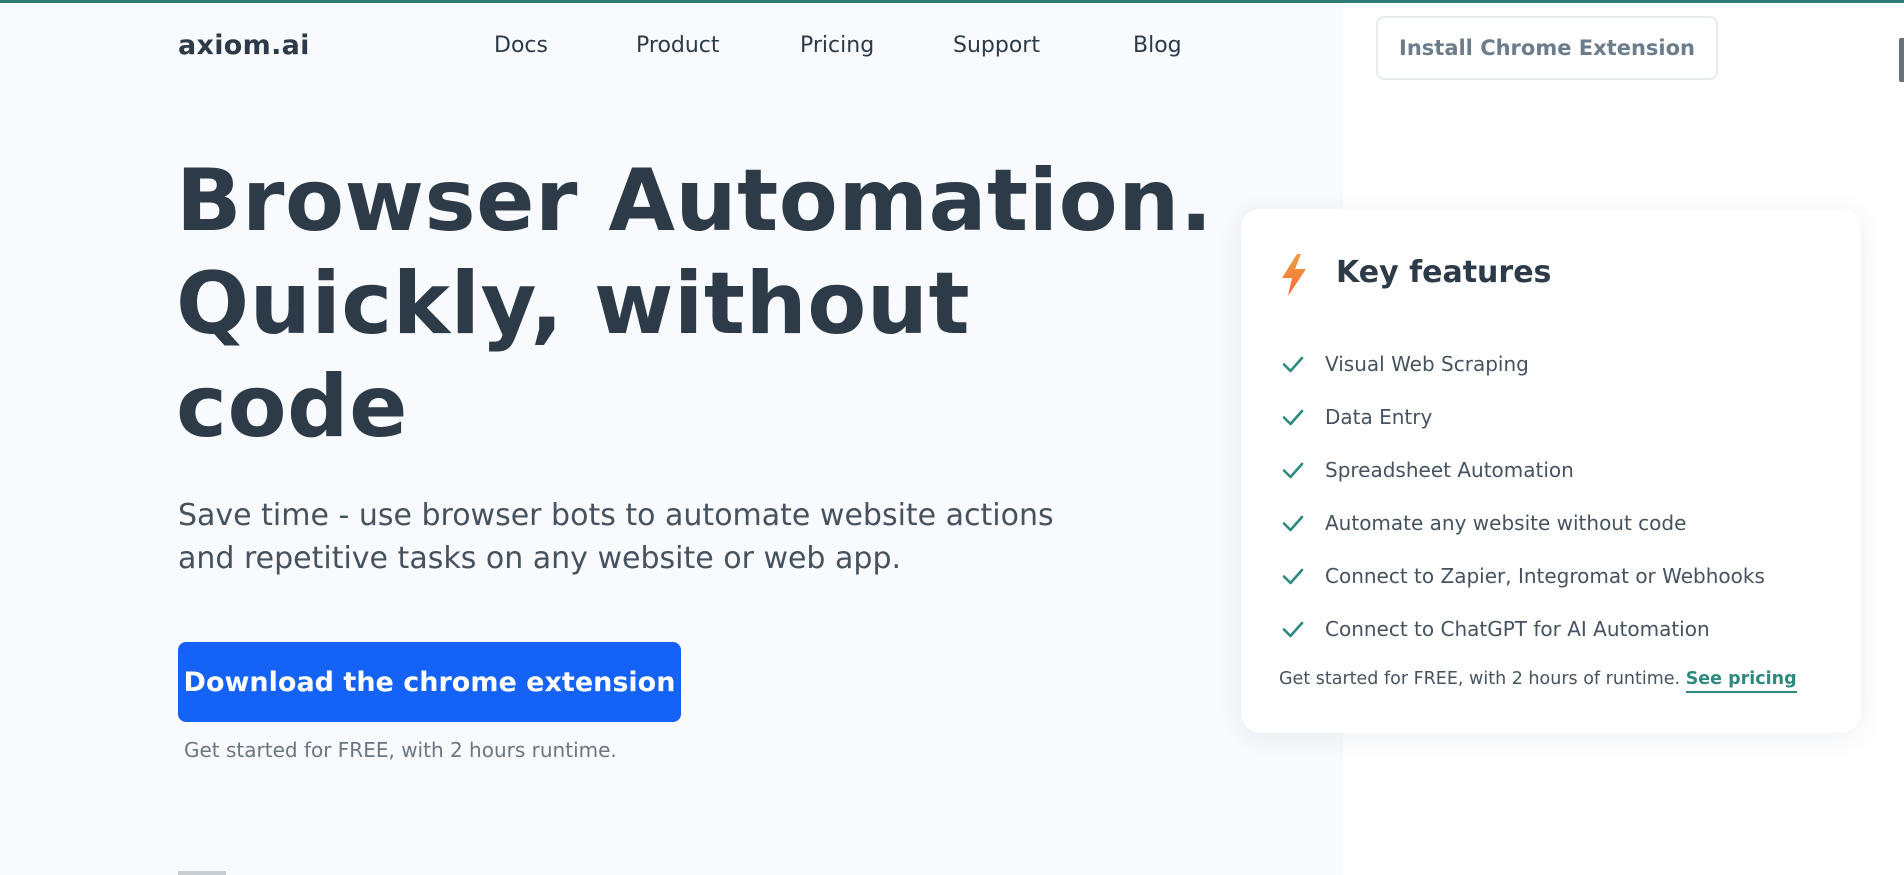 The width and height of the screenshot is (1904, 875). I want to click on nav-link-pricing: Pricing, so click(837, 45).